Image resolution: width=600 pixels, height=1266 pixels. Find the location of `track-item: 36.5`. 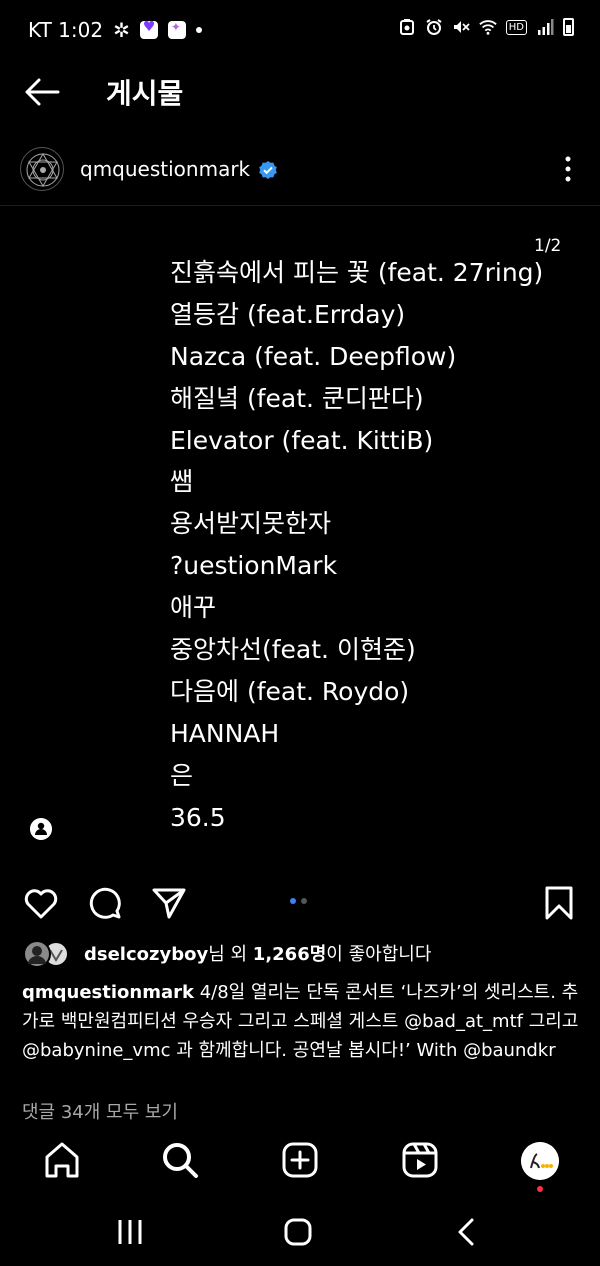

track-item: 36.5 is located at coordinates (198, 817).